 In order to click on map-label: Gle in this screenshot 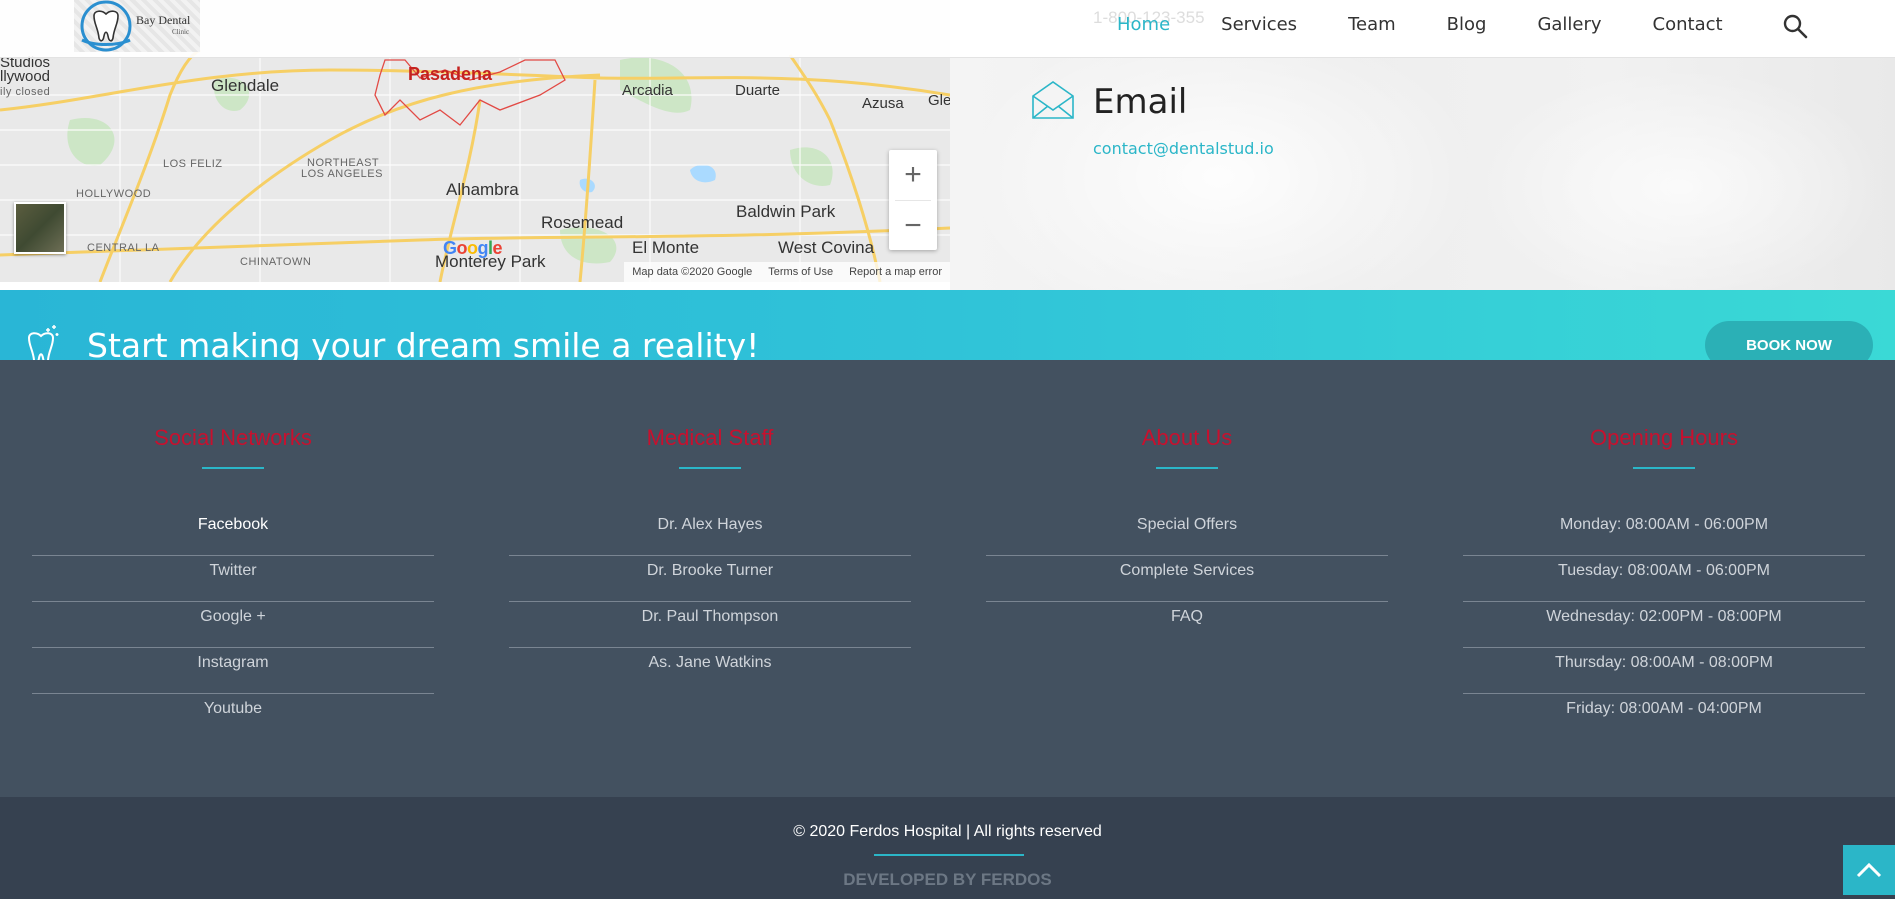, I will do `click(939, 100)`.